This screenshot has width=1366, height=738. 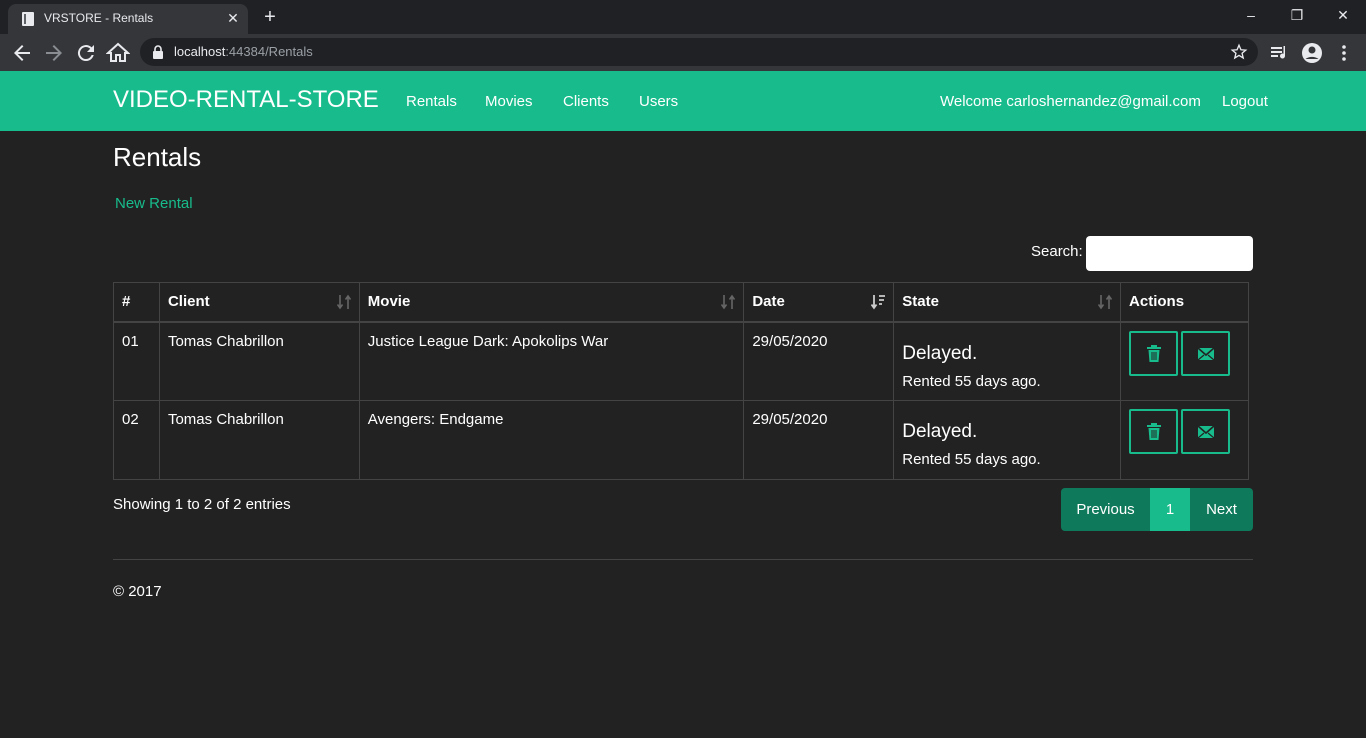 What do you see at coordinates (551, 302) in the screenshot?
I see `column-header-movie: Movie` at bounding box center [551, 302].